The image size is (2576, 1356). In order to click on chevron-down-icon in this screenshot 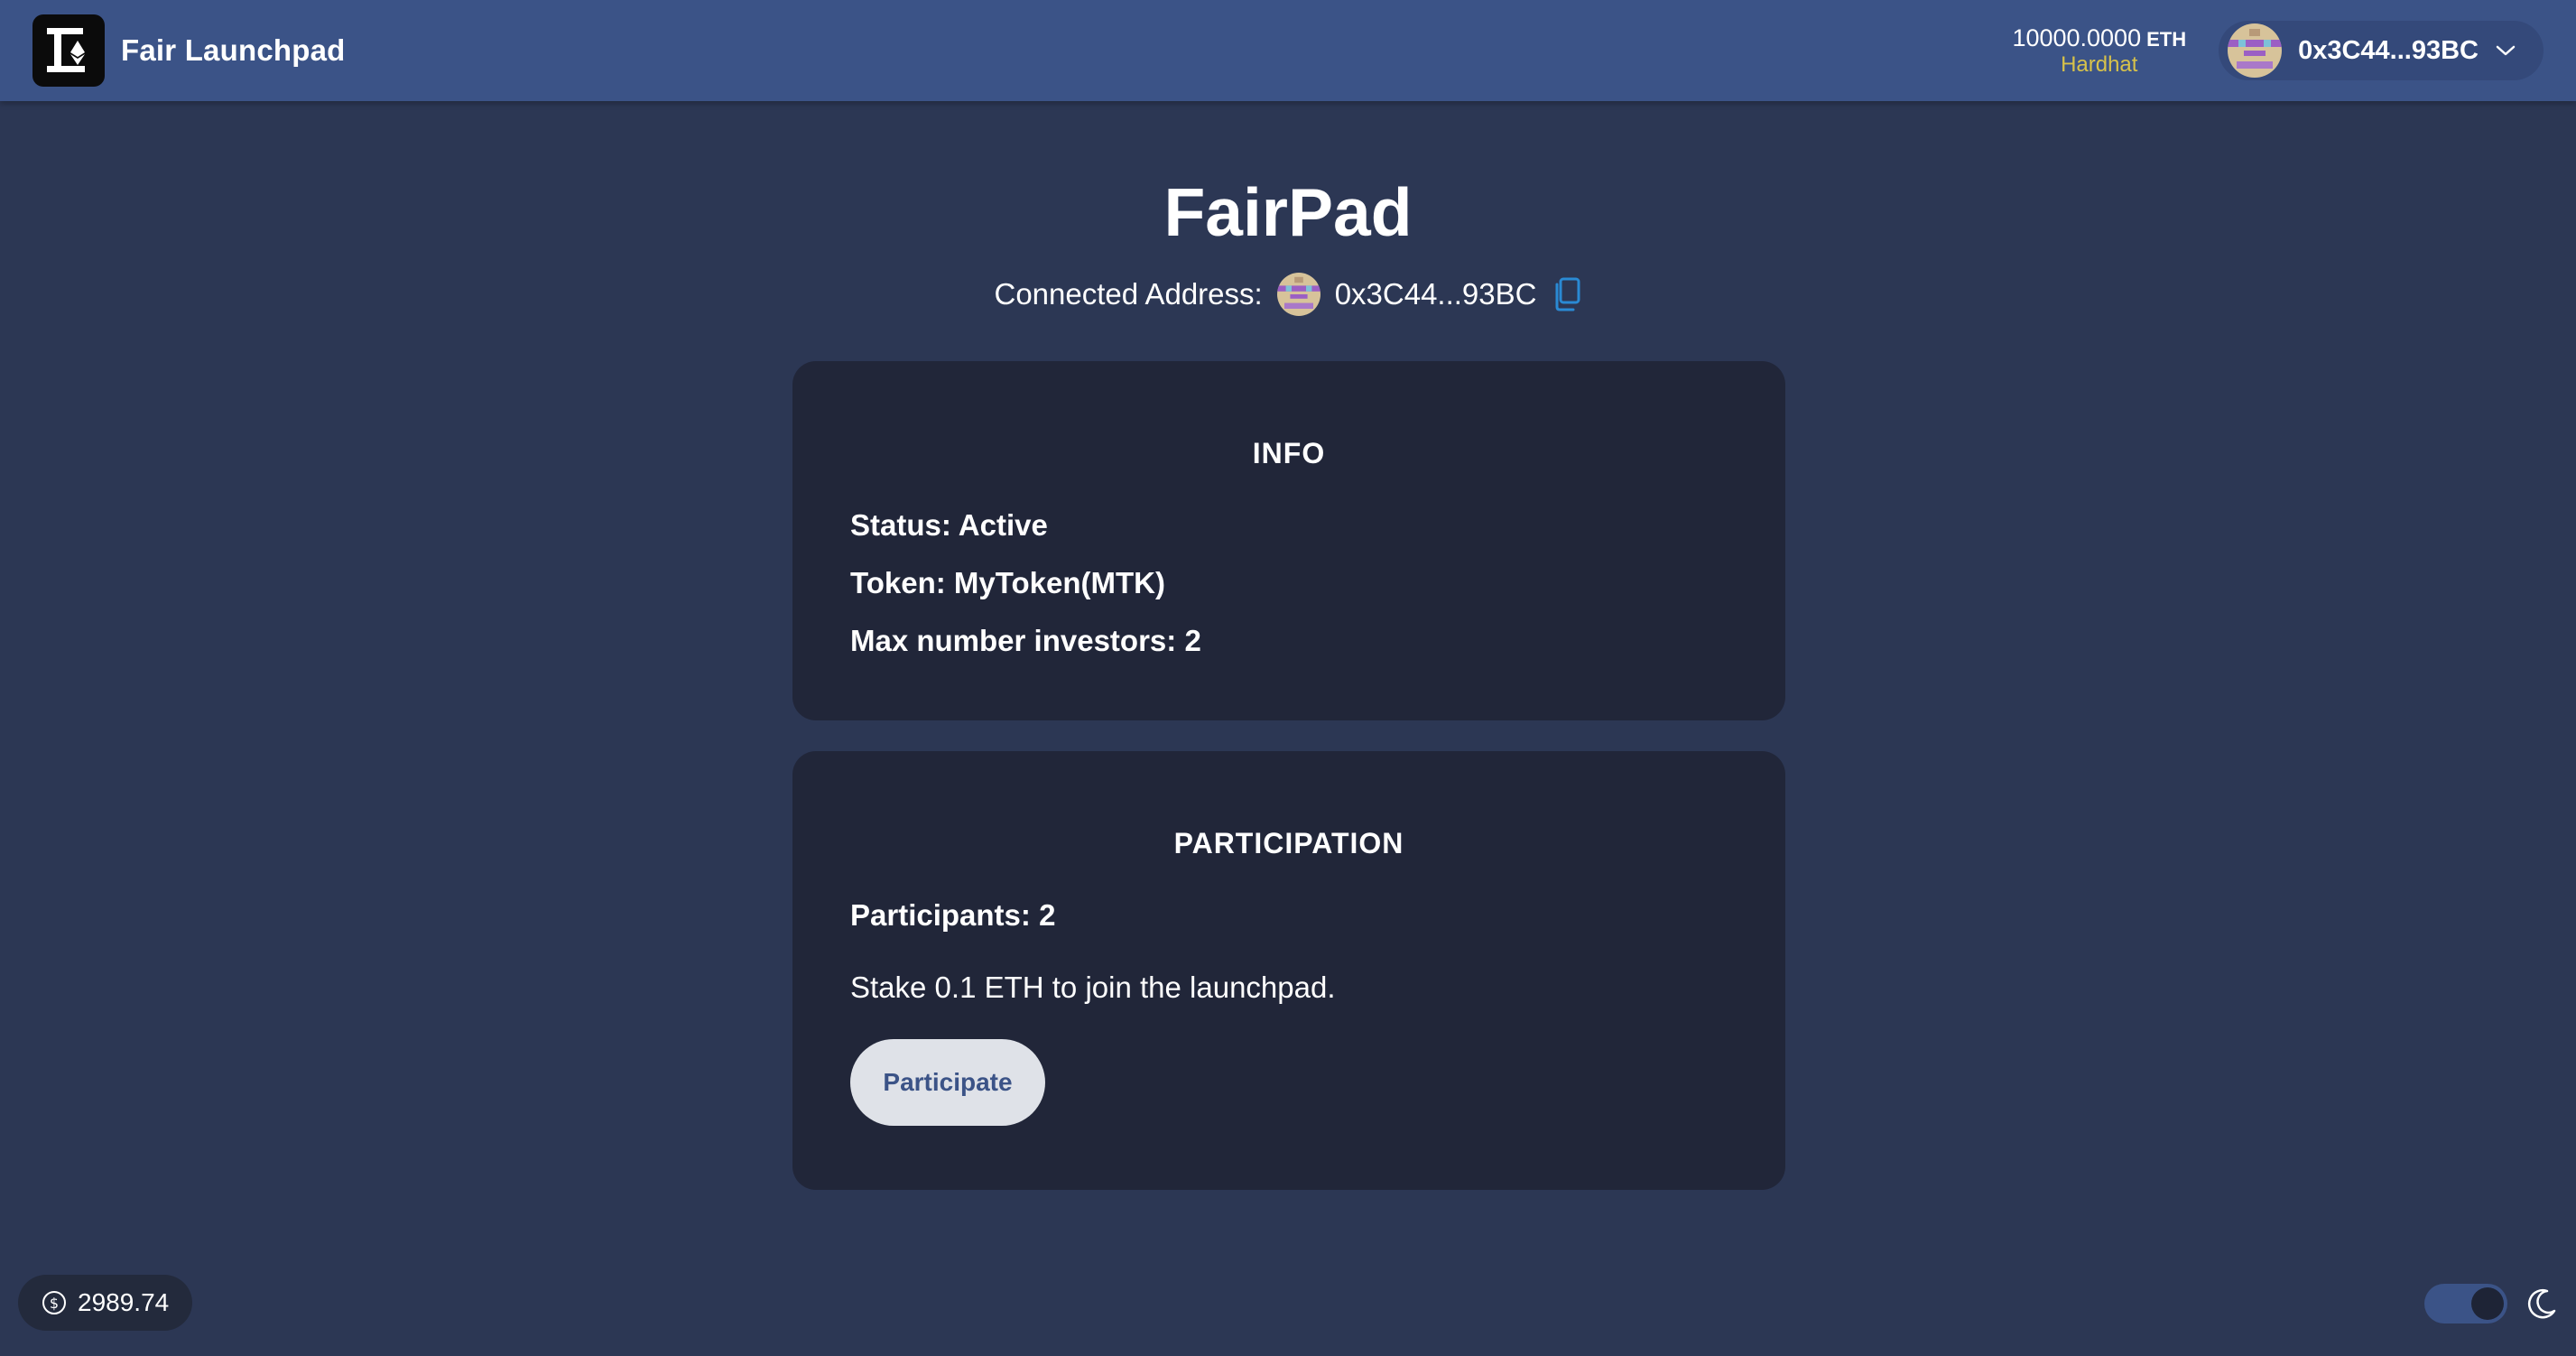, I will do `click(2506, 50)`.